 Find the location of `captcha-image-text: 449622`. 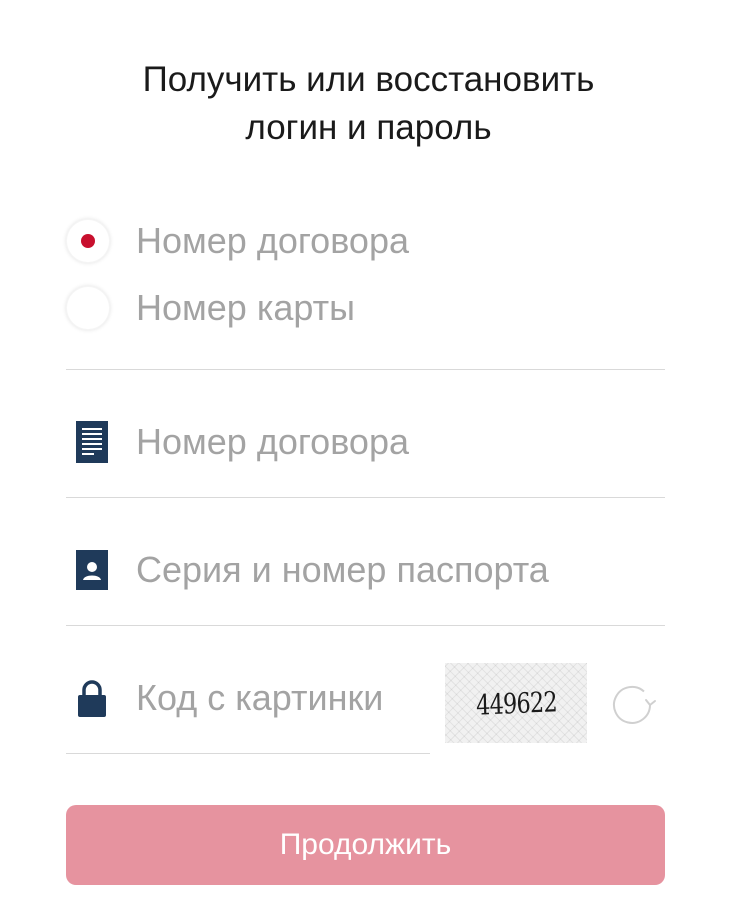

captcha-image-text: 449622 is located at coordinates (516, 703).